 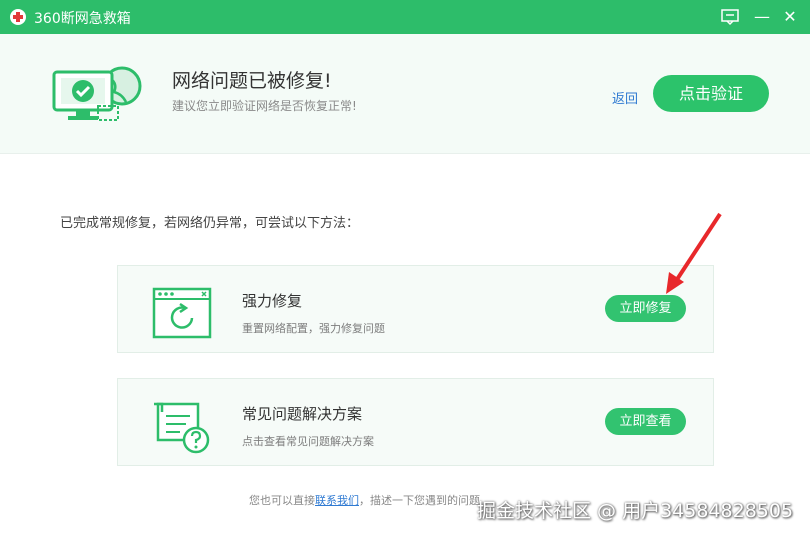 What do you see at coordinates (711, 93) in the screenshot?
I see `verify-button: 点击验证` at bounding box center [711, 93].